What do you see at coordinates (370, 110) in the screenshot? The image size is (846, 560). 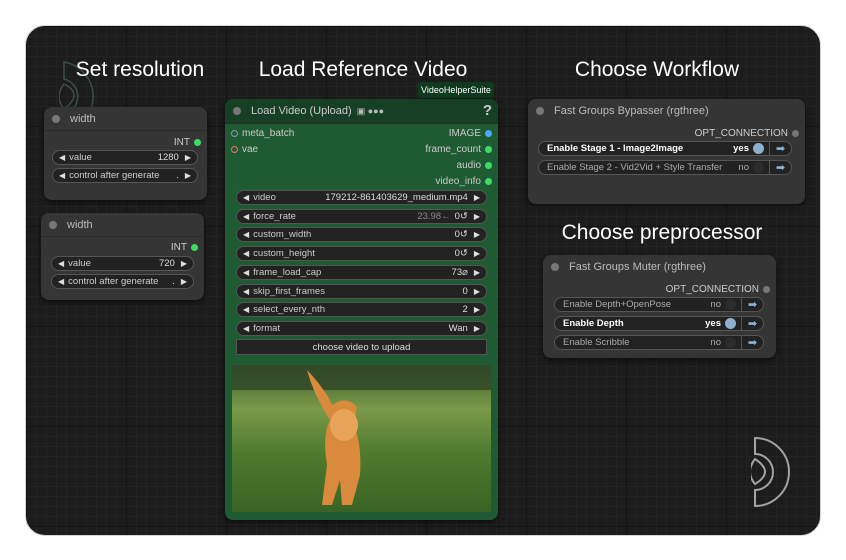 I see `vhs-badge-icon: ▣ ●●●` at bounding box center [370, 110].